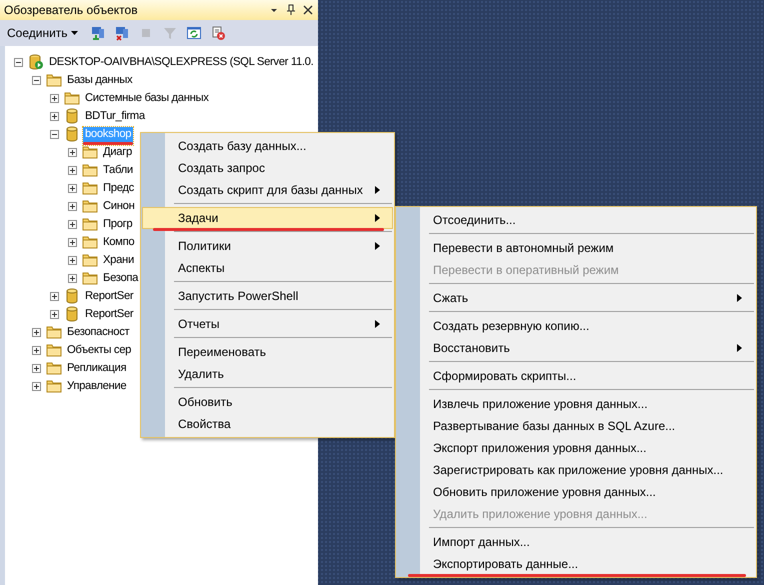 The image size is (764, 585). What do you see at coordinates (118, 171) in the screenshot?
I see `tree-item: Табли` at bounding box center [118, 171].